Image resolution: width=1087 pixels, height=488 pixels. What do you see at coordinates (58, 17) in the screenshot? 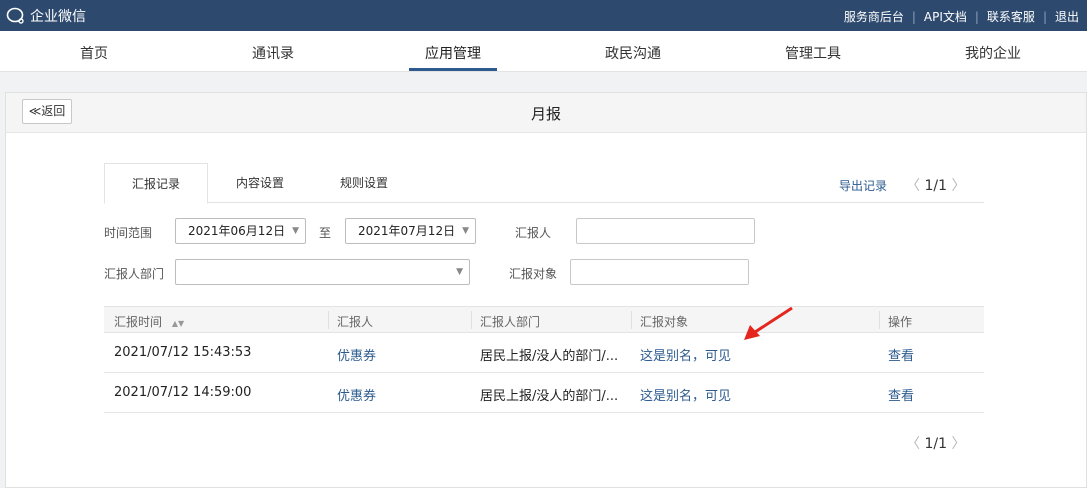
I see `logo-text: 企业微信` at bounding box center [58, 17].